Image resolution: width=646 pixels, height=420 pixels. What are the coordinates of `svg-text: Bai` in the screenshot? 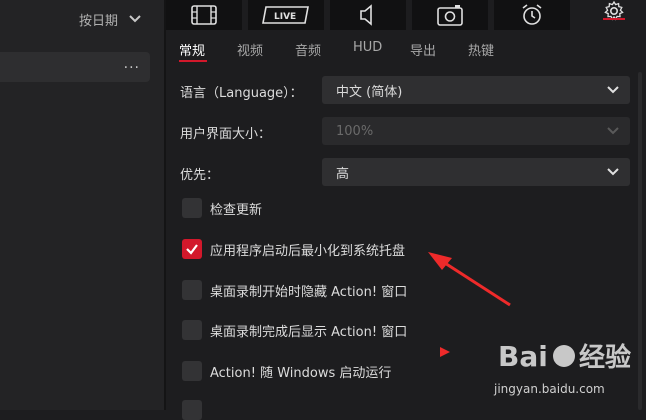 It's located at (523, 356).